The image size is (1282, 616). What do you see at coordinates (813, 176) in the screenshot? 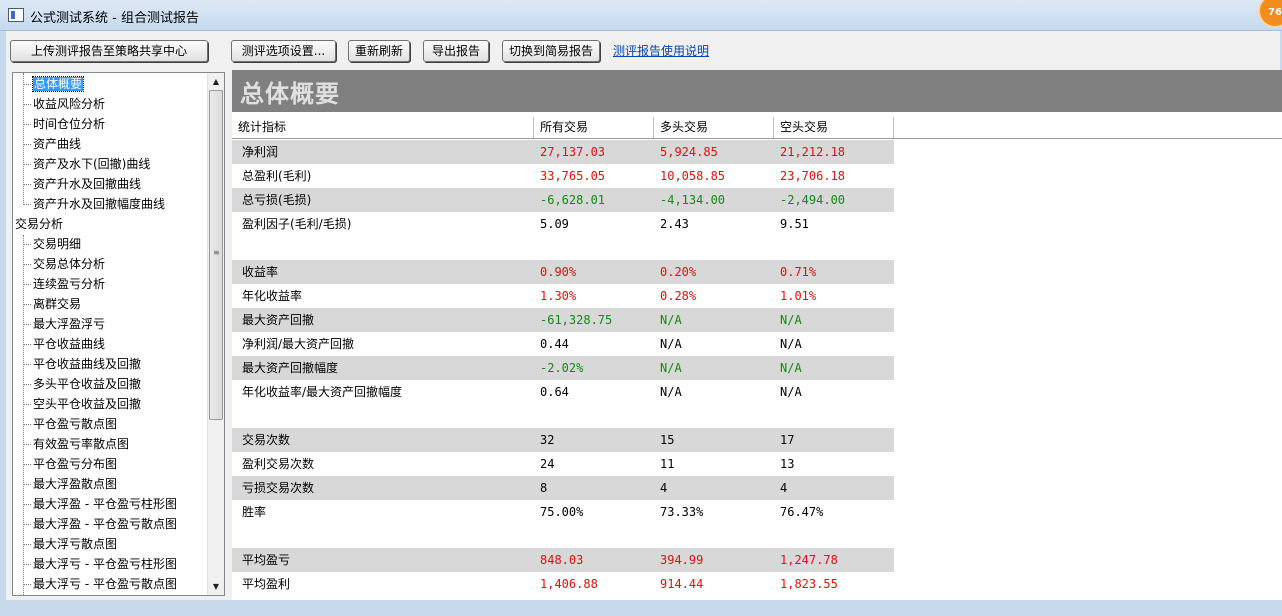
I see `metric-value: 23,706.18` at bounding box center [813, 176].